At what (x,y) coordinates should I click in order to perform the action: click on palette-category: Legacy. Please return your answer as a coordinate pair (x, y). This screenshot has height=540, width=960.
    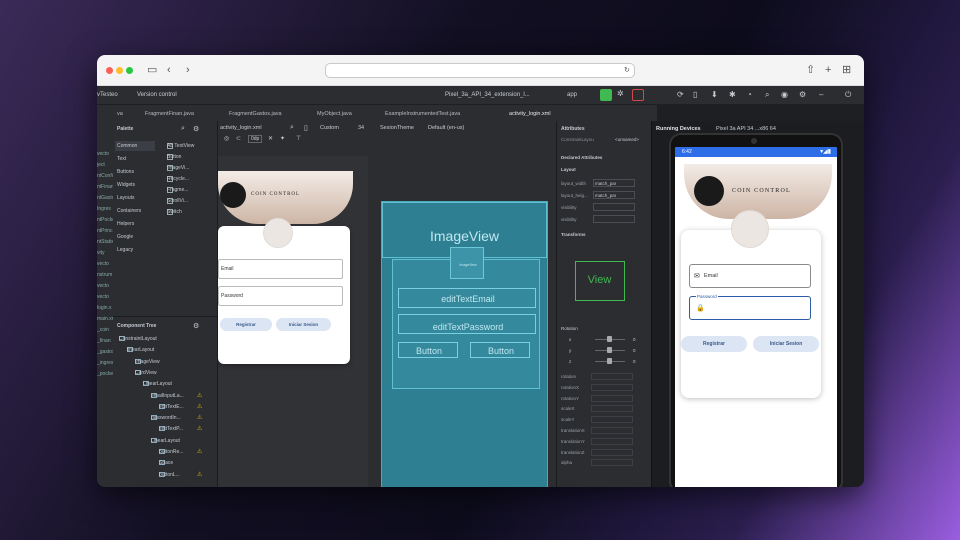
    Looking at the image, I should click on (125, 250).